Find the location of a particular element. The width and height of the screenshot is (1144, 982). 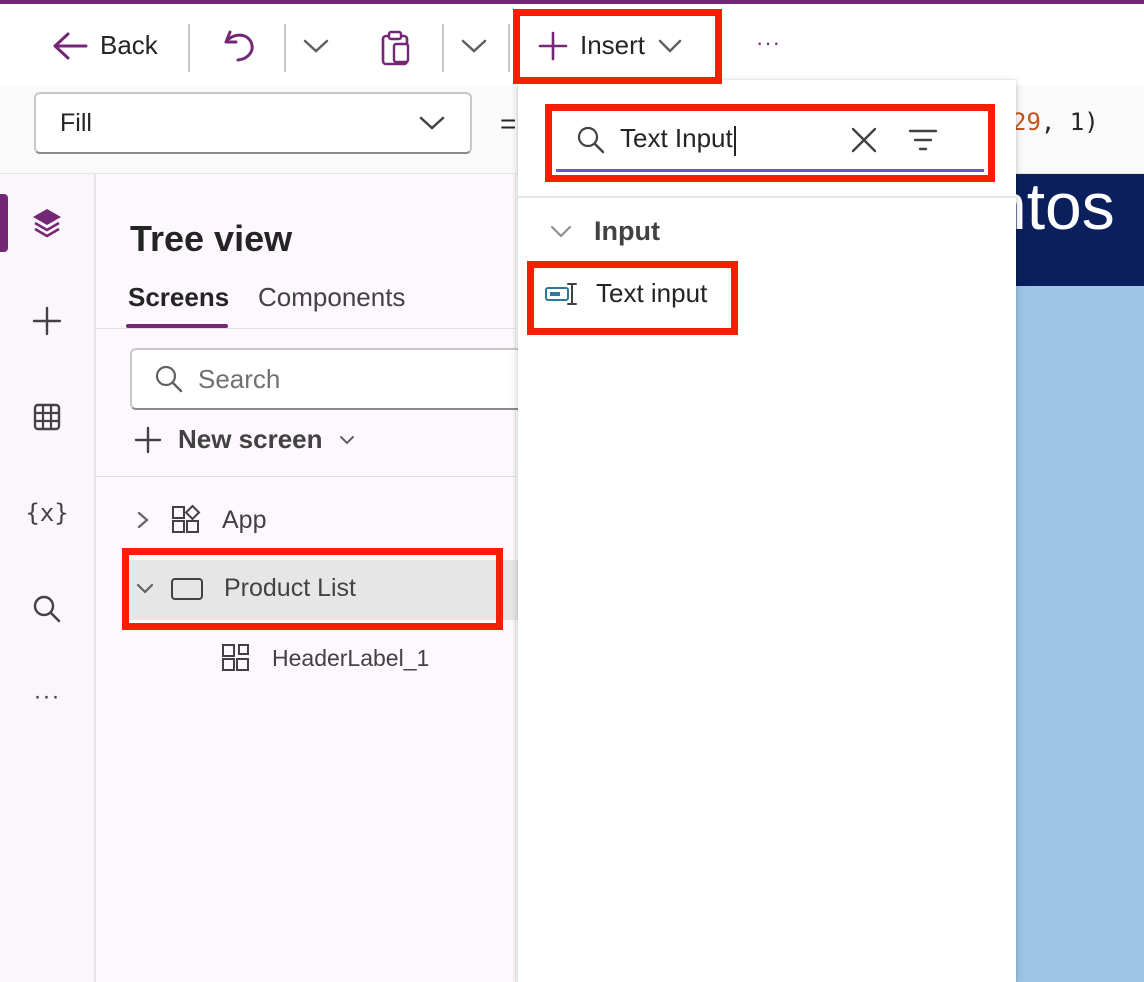

item-label: Text input is located at coordinates (652, 293).